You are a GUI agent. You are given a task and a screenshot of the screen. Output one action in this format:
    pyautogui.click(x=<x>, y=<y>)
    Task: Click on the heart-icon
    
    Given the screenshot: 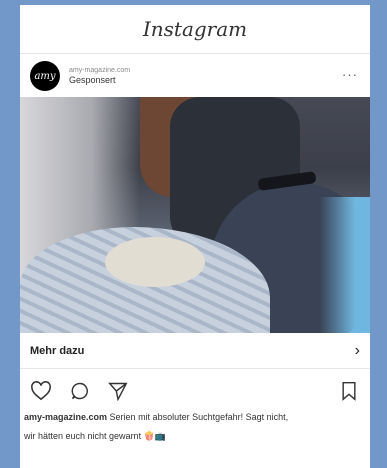 What is the action you would take?
    pyautogui.click(x=41, y=391)
    